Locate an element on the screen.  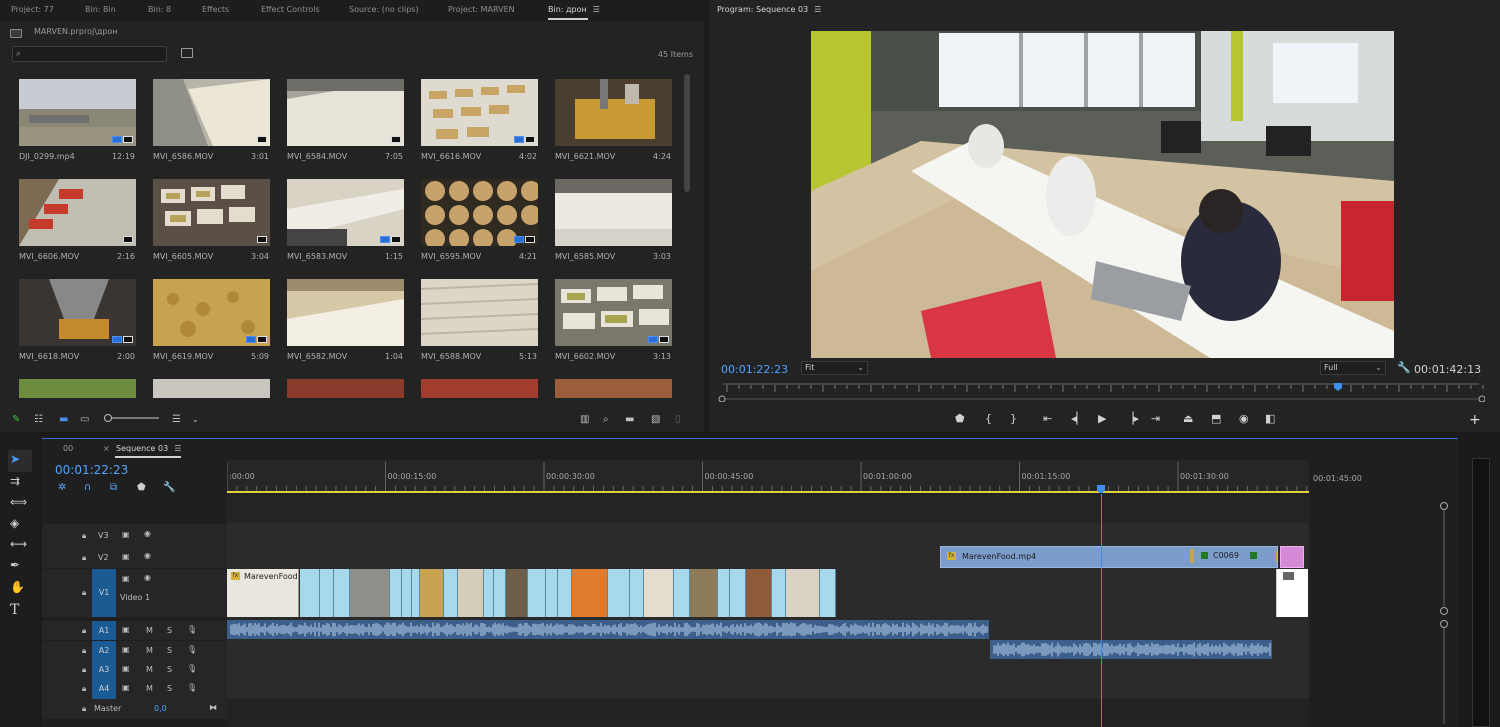
audio-scroll-handle-top is located at coordinates (1444, 624).